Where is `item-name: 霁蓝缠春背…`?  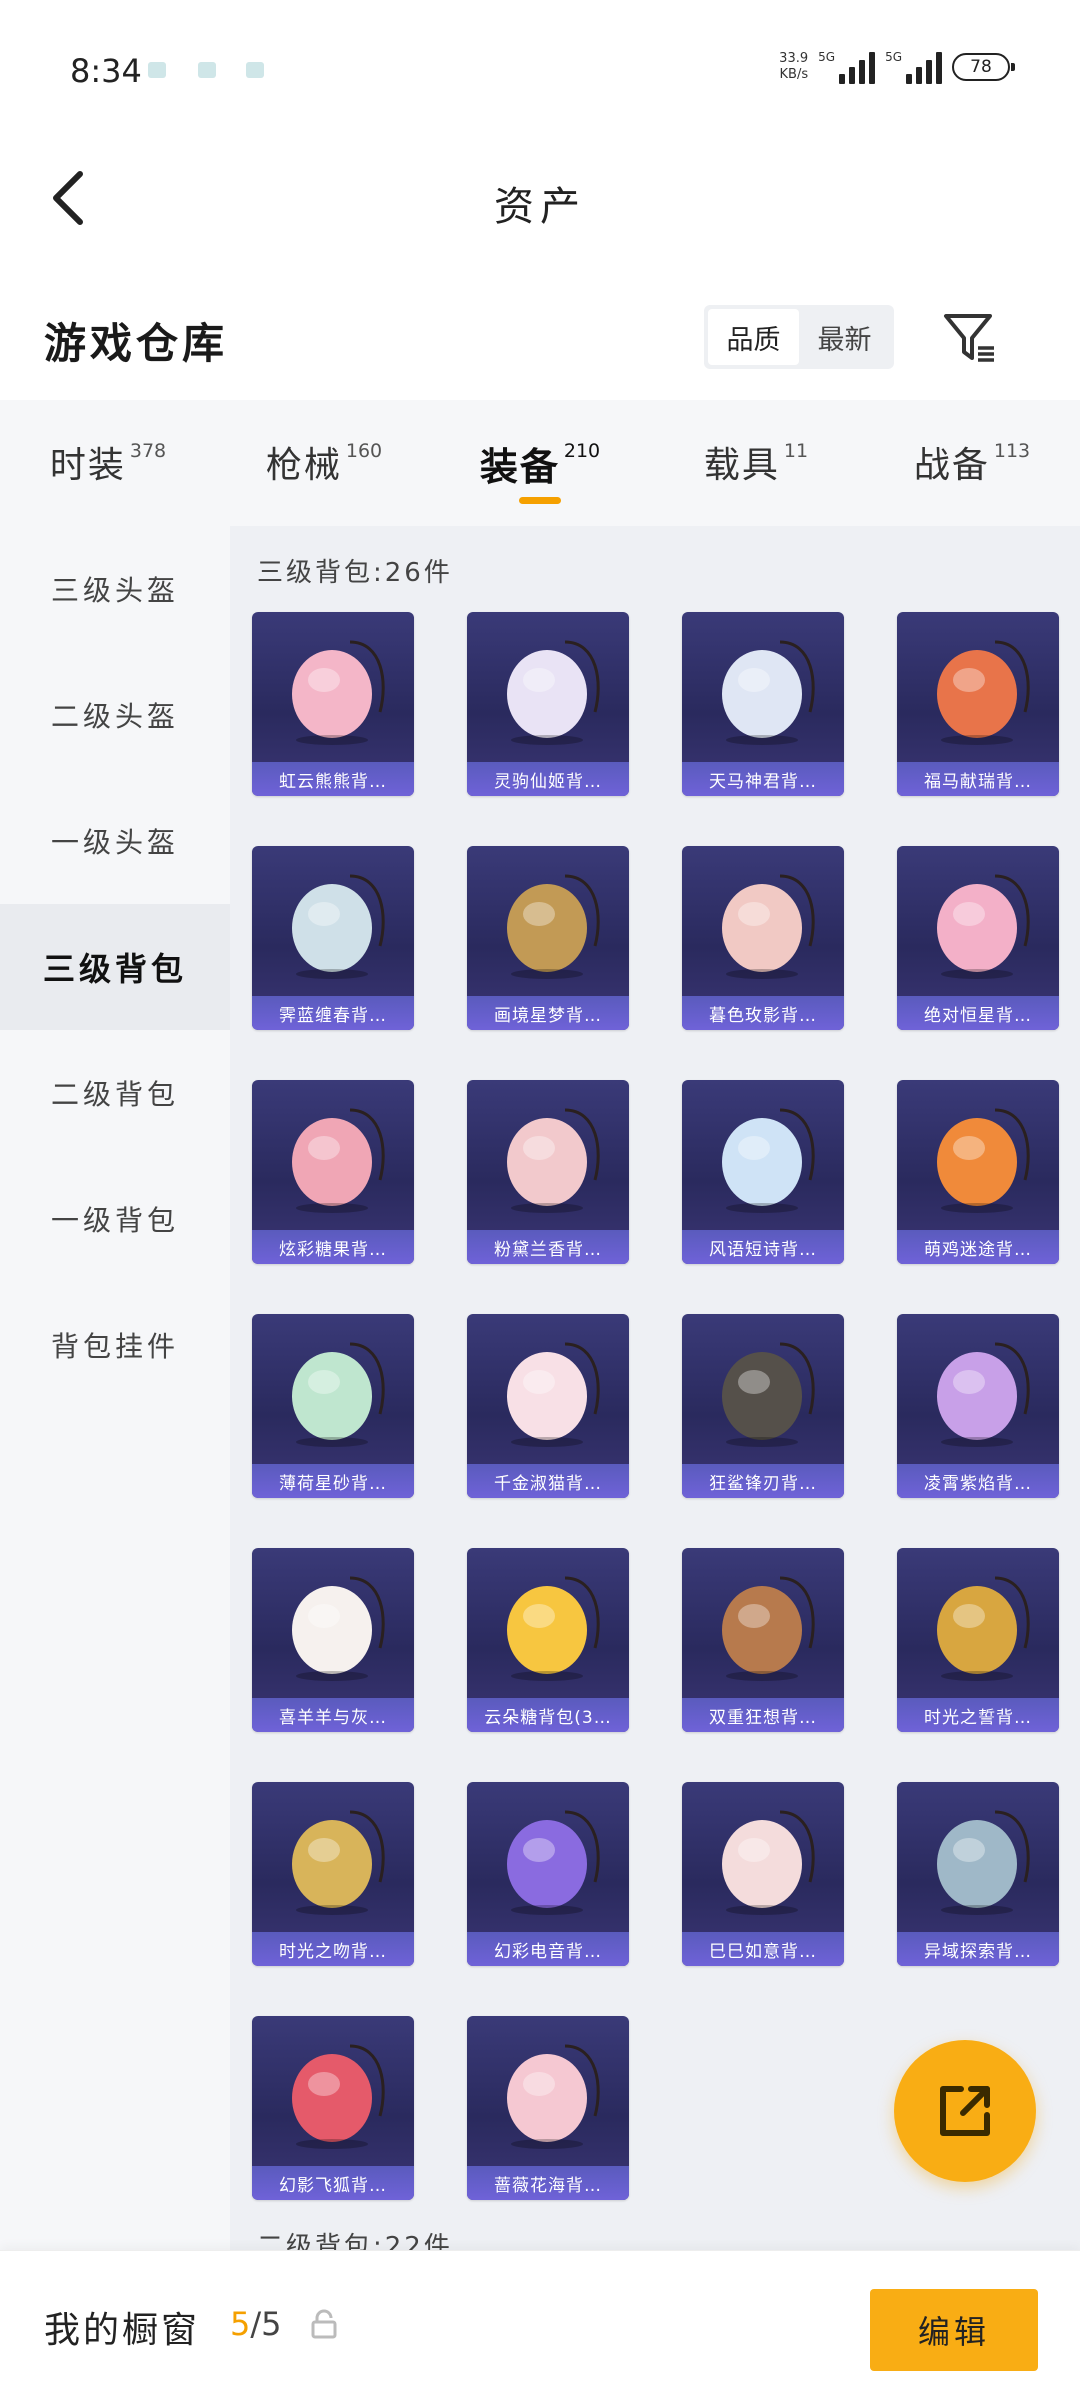 item-name: 霁蓝缠春背… is located at coordinates (333, 1013).